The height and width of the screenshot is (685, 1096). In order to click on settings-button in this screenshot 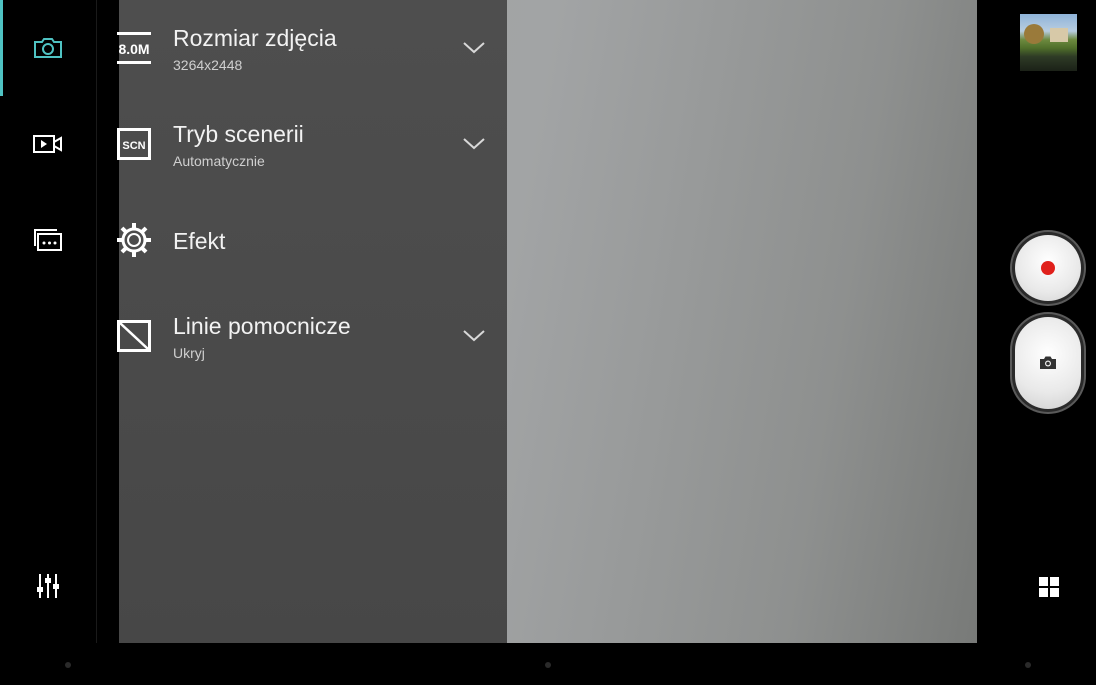, I will do `click(48, 586)`.